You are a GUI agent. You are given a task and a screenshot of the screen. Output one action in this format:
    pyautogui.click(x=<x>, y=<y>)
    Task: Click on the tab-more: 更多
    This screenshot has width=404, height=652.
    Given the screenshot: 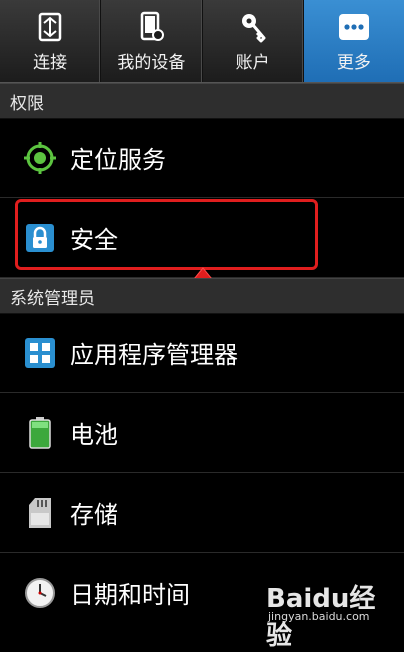 What is the action you would take?
    pyautogui.click(x=353, y=41)
    